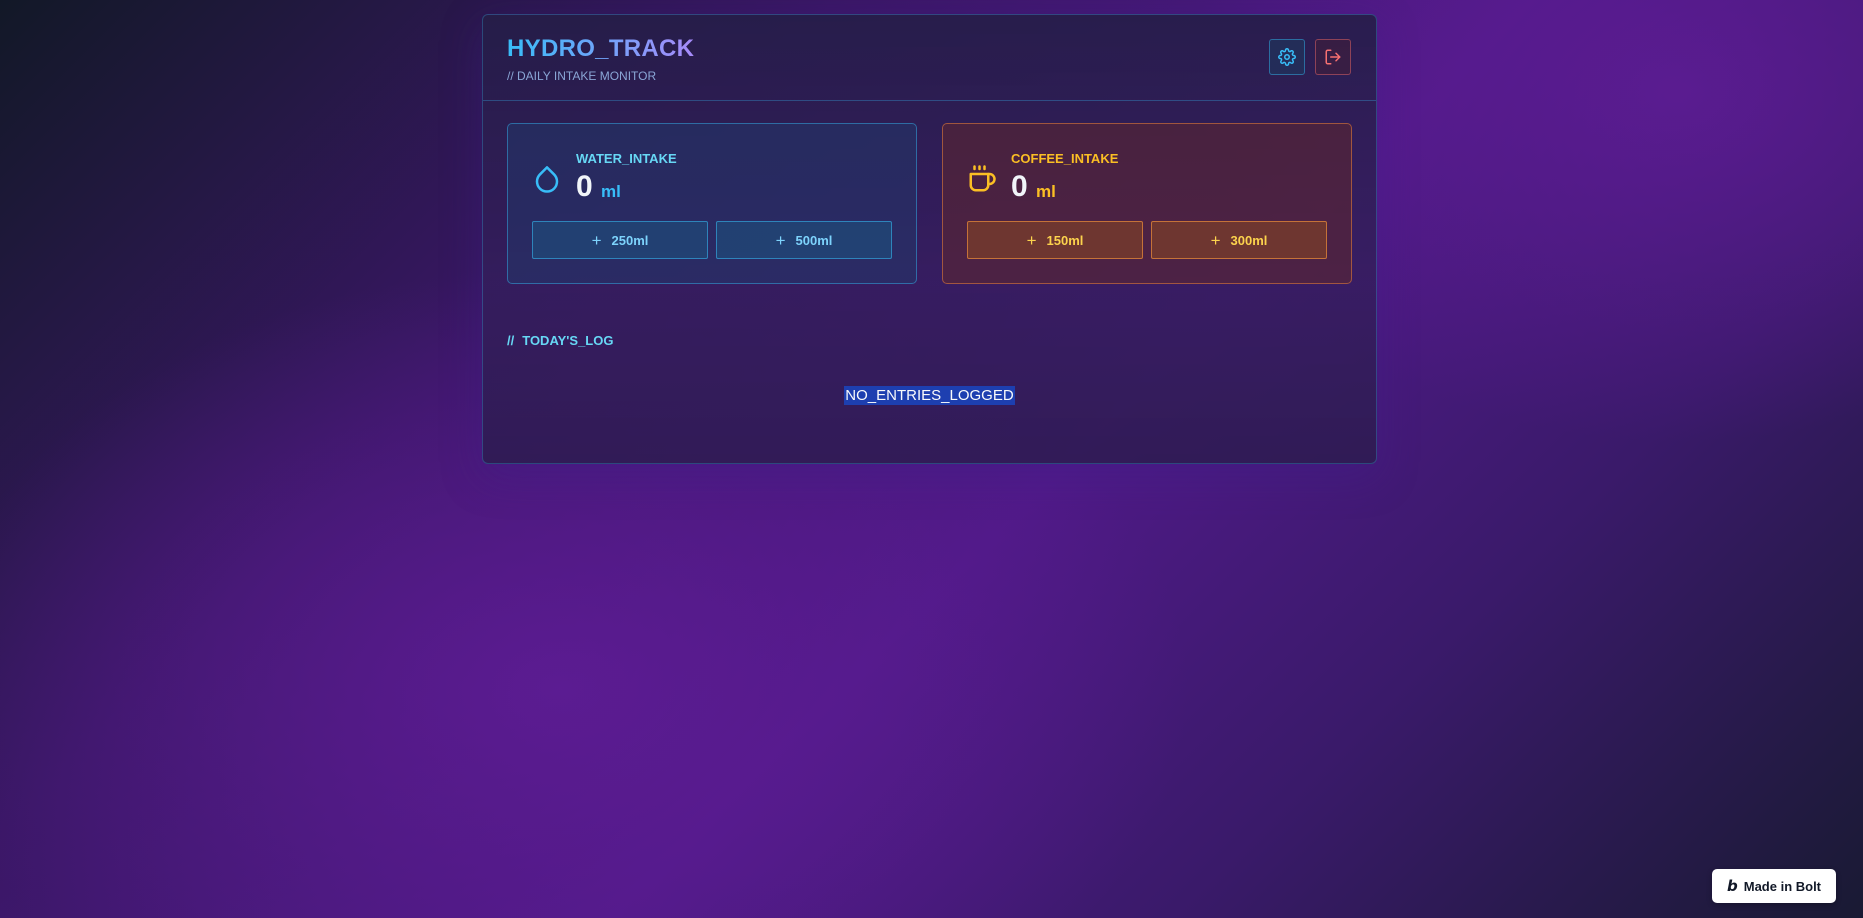 This screenshot has height=918, width=1863. Describe the element at coordinates (584, 186) in the screenshot. I see `water-intake-value: 0` at that location.